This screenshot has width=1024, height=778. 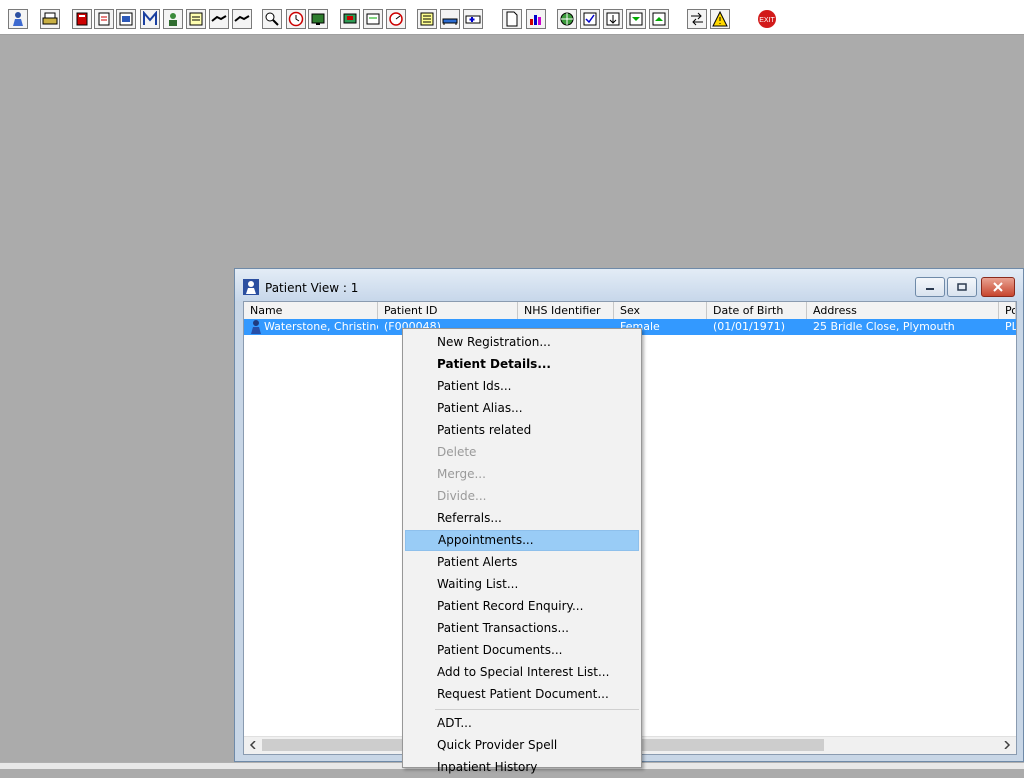 What do you see at coordinates (350, 19) in the screenshot?
I see `screen-icon` at bounding box center [350, 19].